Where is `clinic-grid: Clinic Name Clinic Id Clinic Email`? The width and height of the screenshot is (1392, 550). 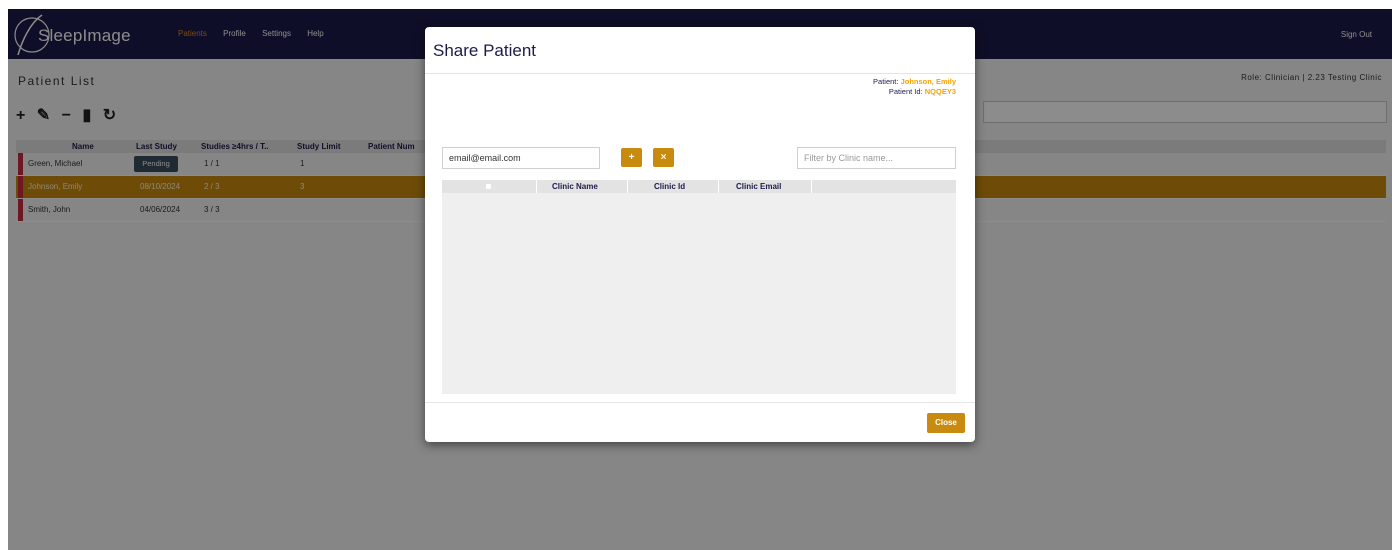 clinic-grid: Clinic Name Clinic Id Clinic Email is located at coordinates (699, 287).